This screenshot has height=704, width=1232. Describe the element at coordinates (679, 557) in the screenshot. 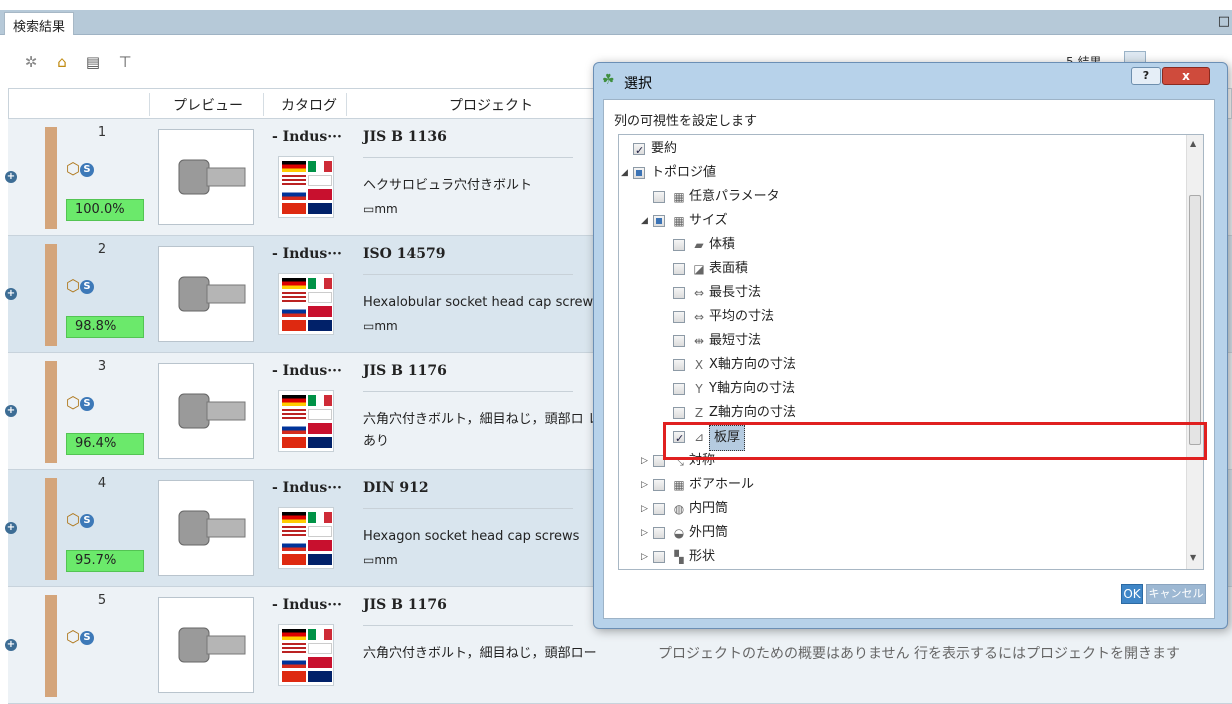

I see `node-icon: ▚` at that location.